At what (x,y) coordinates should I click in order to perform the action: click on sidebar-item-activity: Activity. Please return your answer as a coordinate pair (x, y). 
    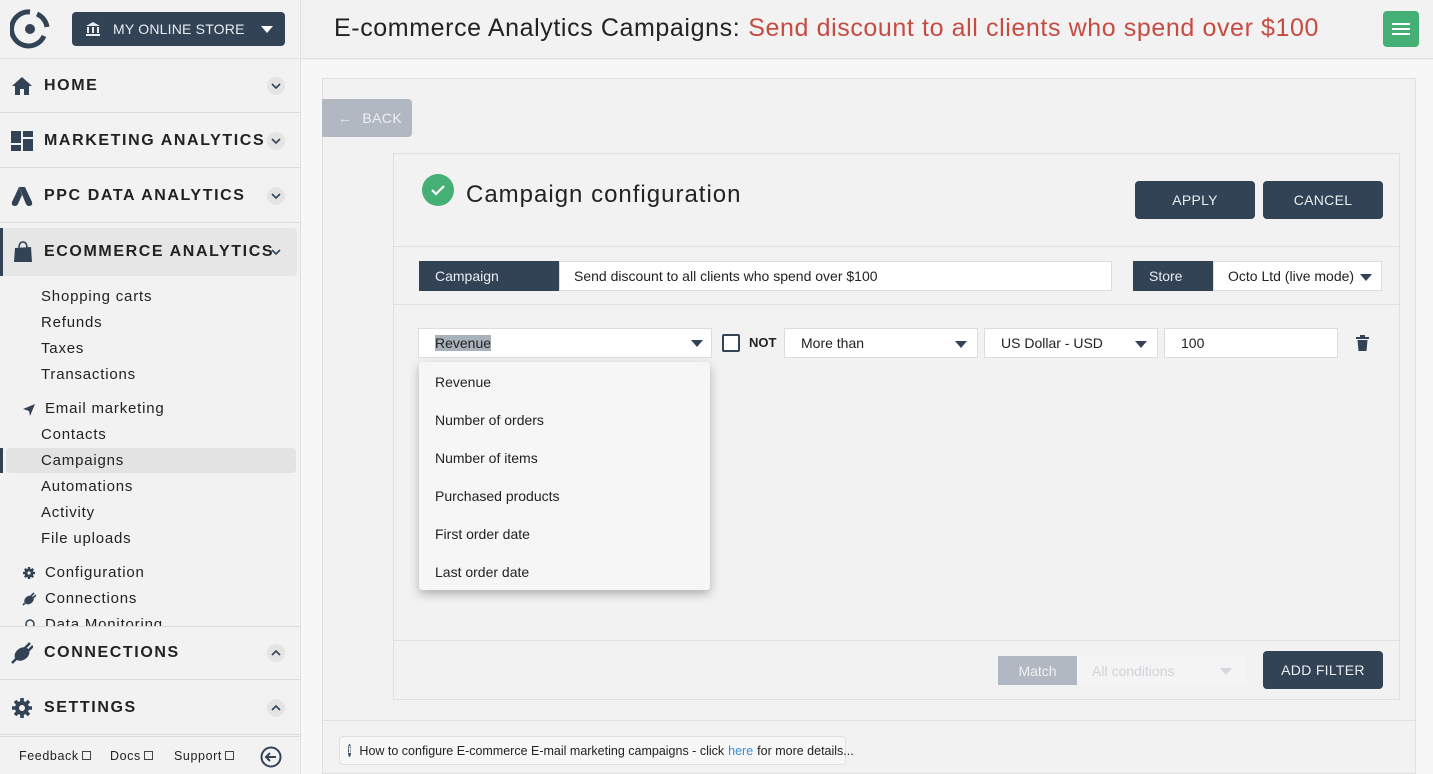
    Looking at the image, I should click on (68, 512).